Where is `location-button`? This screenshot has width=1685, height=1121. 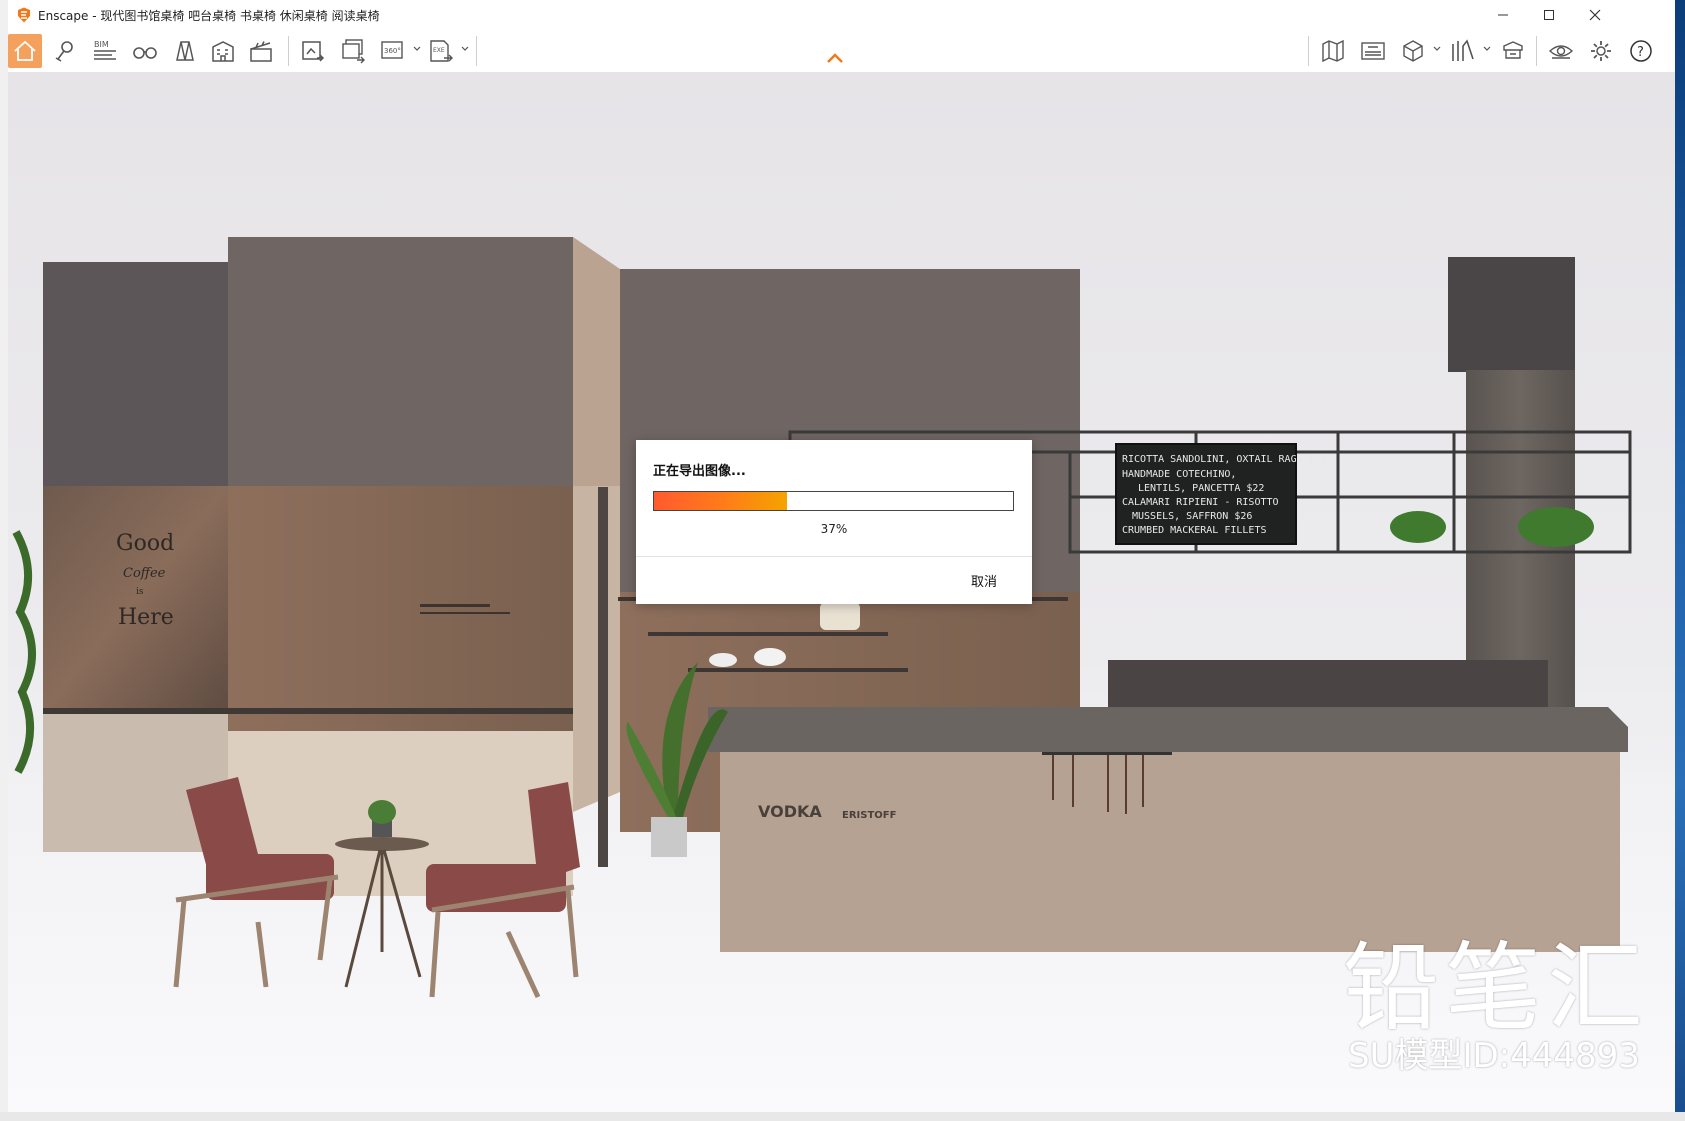
location-button is located at coordinates (65, 51).